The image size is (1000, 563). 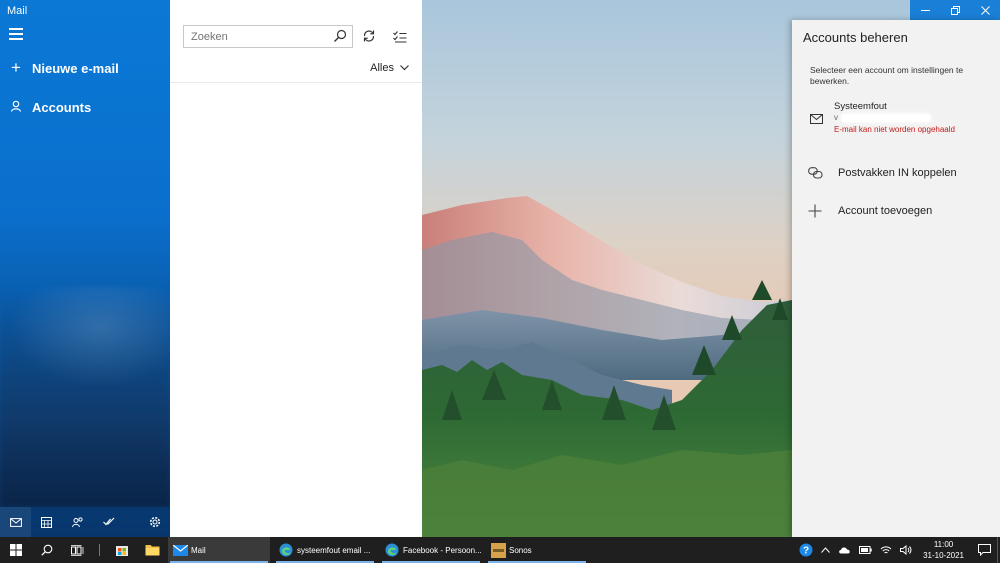 I want to click on settings-gear-icon, so click(x=154, y=522).